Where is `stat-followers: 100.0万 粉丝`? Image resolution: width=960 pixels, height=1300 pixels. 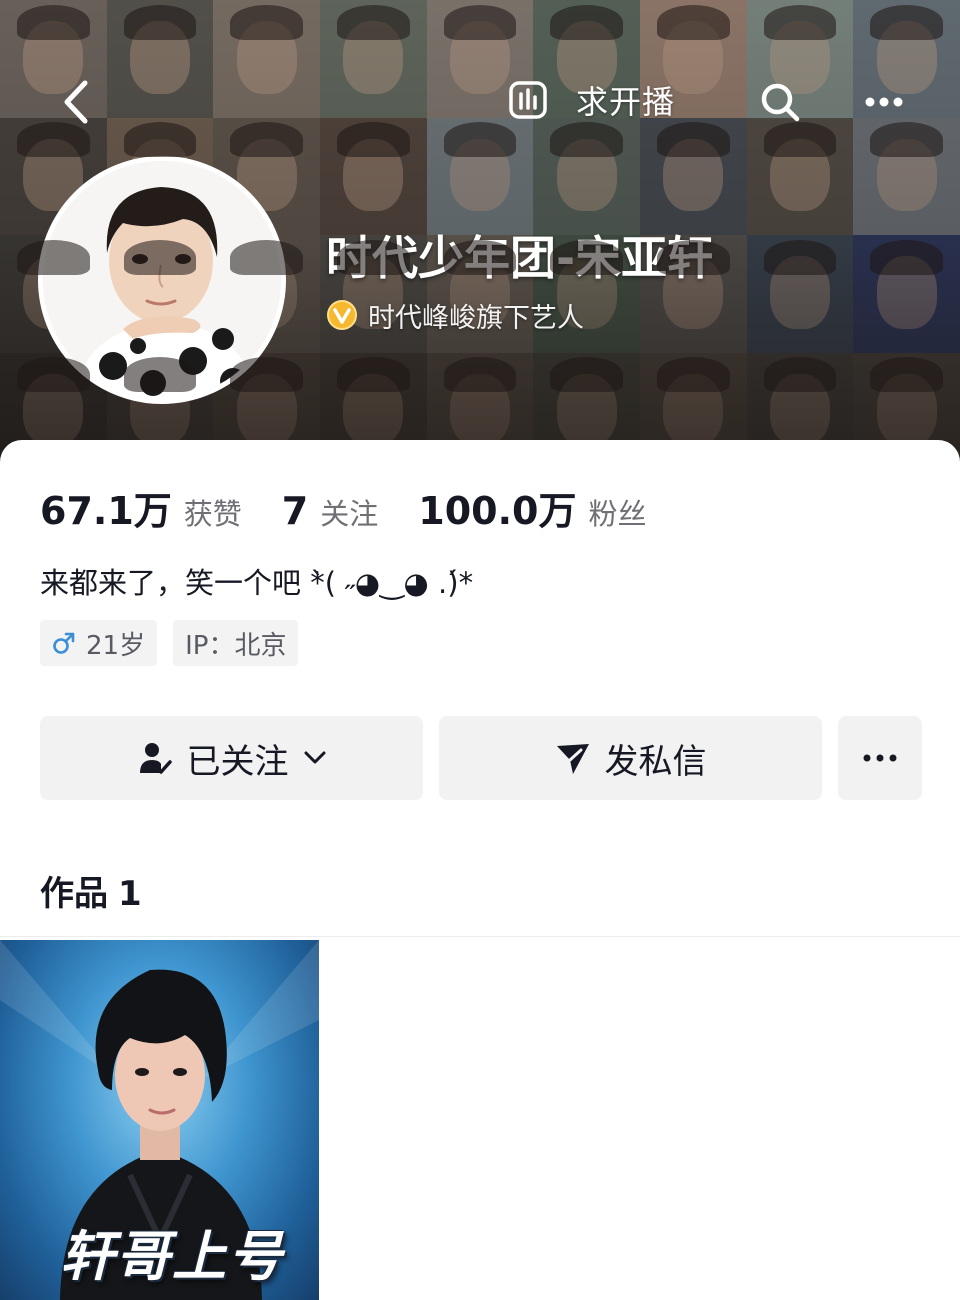 stat-followers: 100.0万 粉丝 is located at coordinates (532, 507).